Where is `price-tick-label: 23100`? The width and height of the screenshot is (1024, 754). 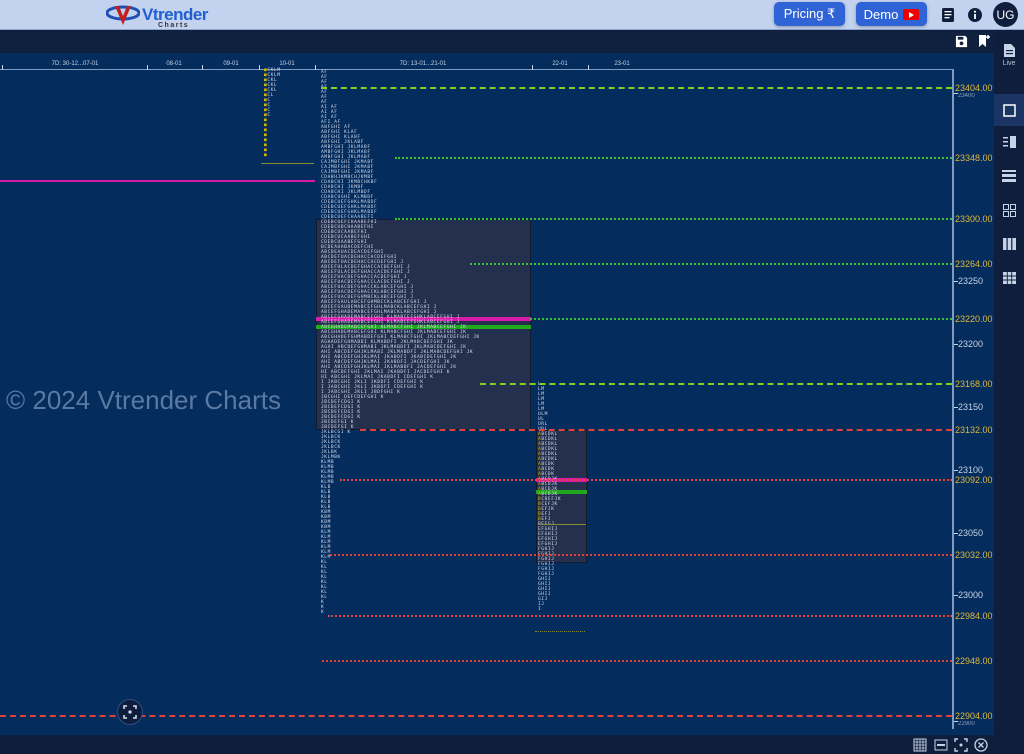
price-tick-label: 23100 is located at coordinates (971, 469).